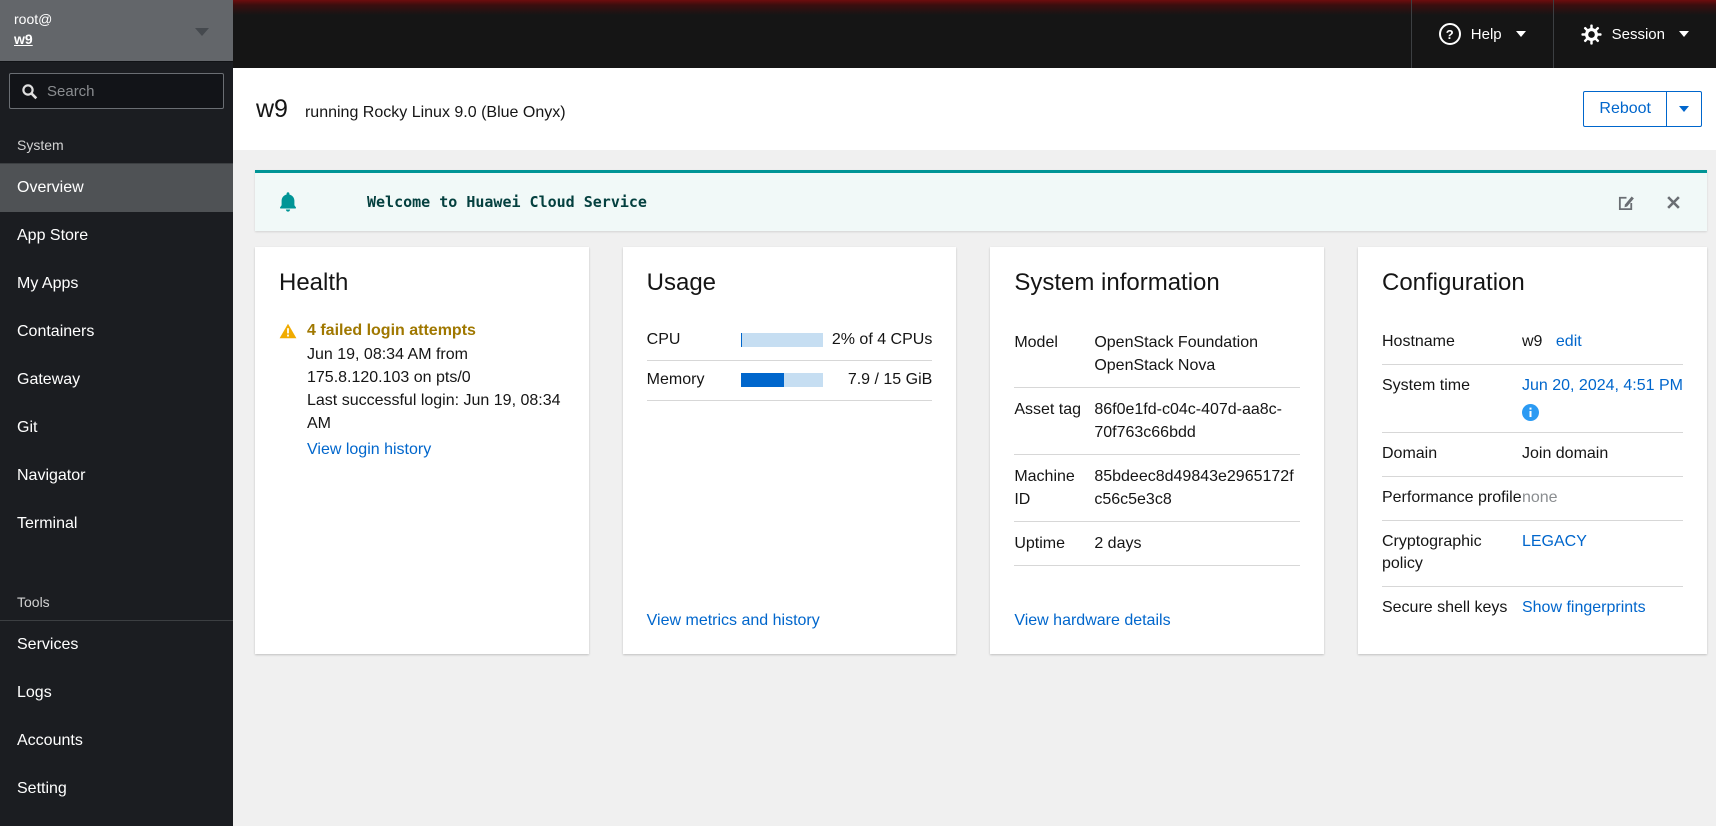 This screenshot has height=826, width=1716. Describe the element at coordinates (116, 91) in the screenshot. I see `search-input: Search` at that location.